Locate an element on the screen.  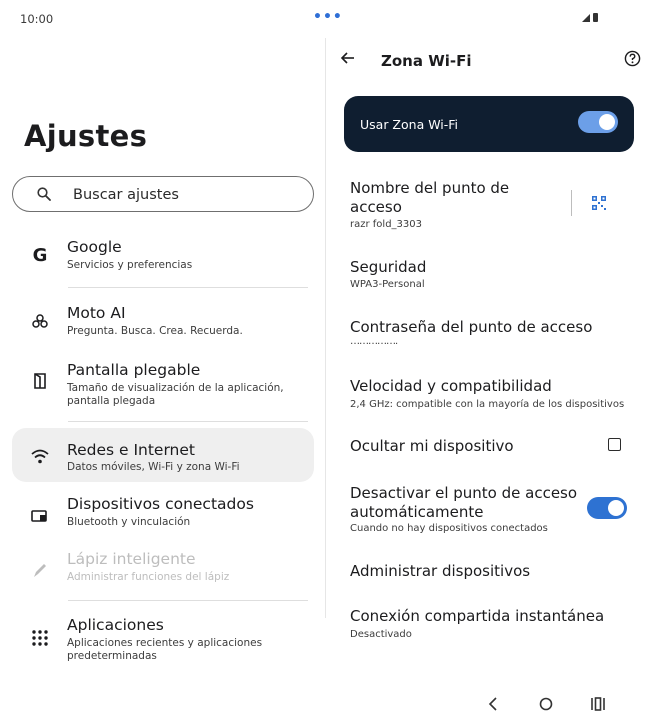
wifi-icon is located at coordinates (40, 456).